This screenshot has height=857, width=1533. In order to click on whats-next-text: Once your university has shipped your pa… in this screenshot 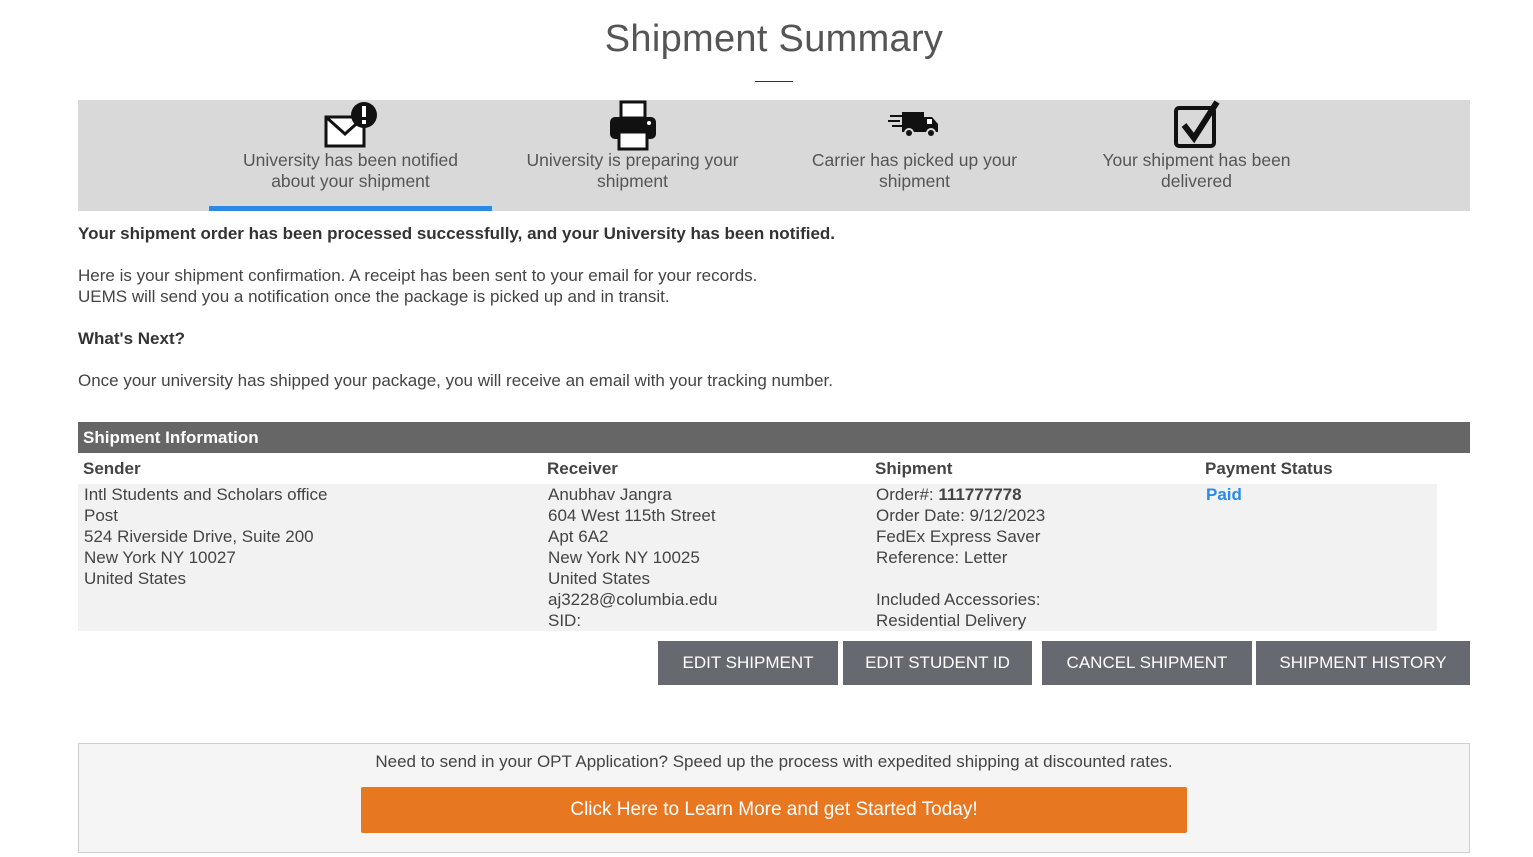, I will do `click(455, 380)`.